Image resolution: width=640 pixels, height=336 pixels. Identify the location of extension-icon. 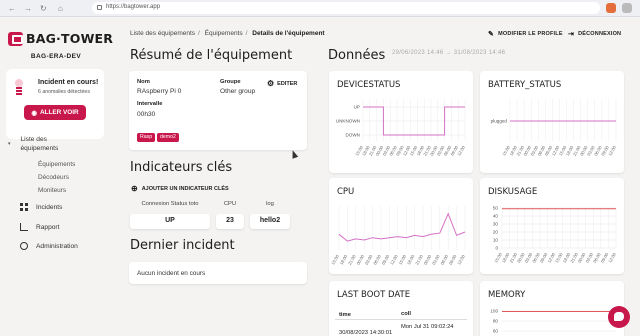
(611, 8).